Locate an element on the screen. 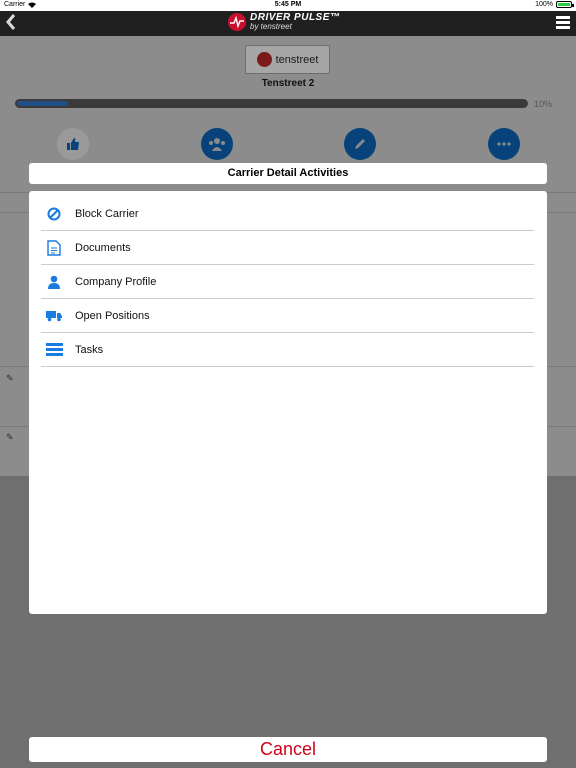 The height and width of the screenshot is (768, 576). person-icon is located at coordinates (54, 282).